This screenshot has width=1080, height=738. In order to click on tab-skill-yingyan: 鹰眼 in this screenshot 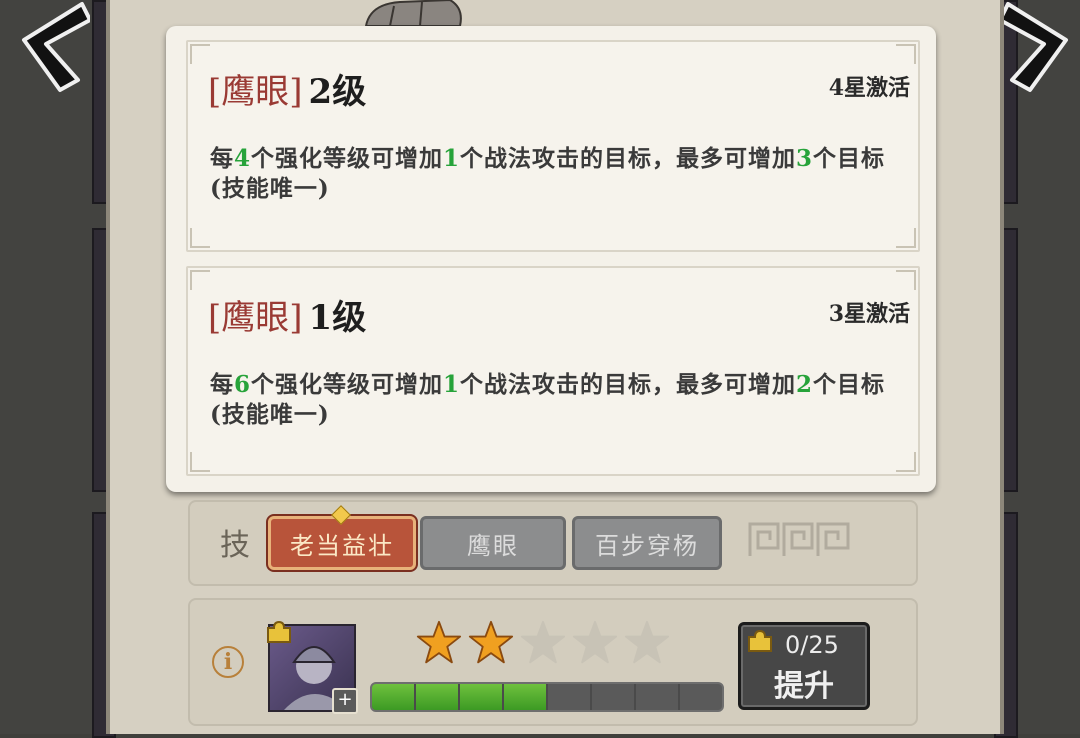, I will do `click(493, 543)`.